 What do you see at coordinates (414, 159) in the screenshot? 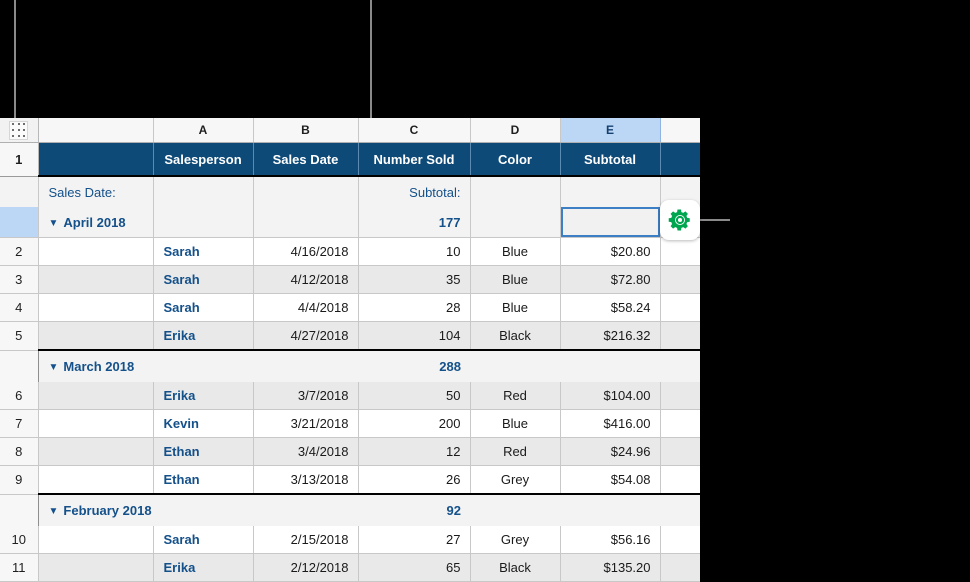
I see `header-cell-number-sold: Number Sold` at bounding box center [414, 159].